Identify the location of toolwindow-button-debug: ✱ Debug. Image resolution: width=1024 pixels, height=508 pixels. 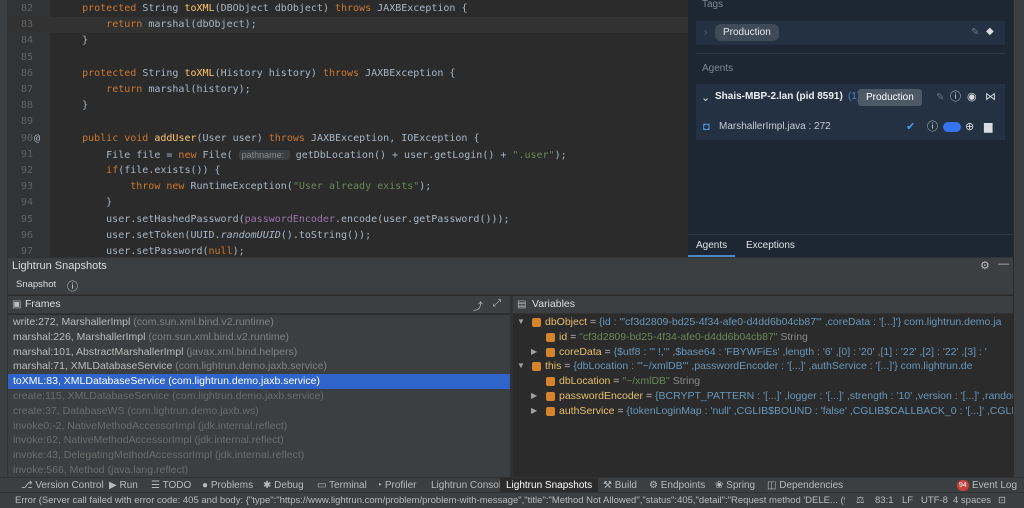
(283, 485).